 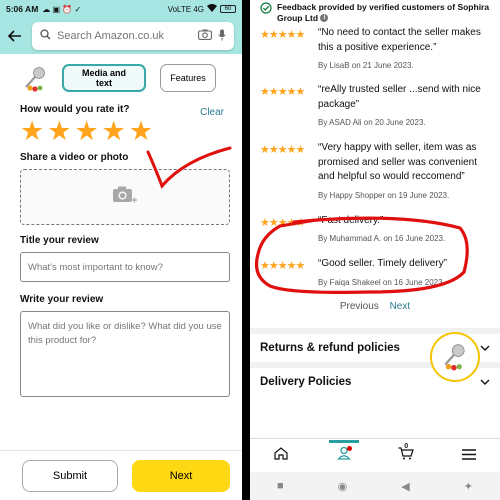 I want to click on status-bar: 5:06 AM ☁ ▣ ⏰ ✓ VoLTE 4G 60, so click(x=121, y=9).